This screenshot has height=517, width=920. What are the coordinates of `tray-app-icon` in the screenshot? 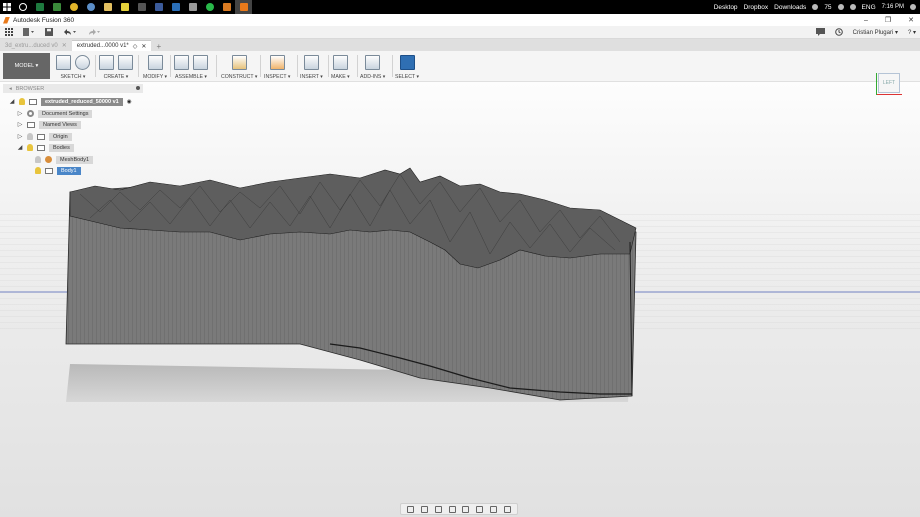 It's located at (815, 7).